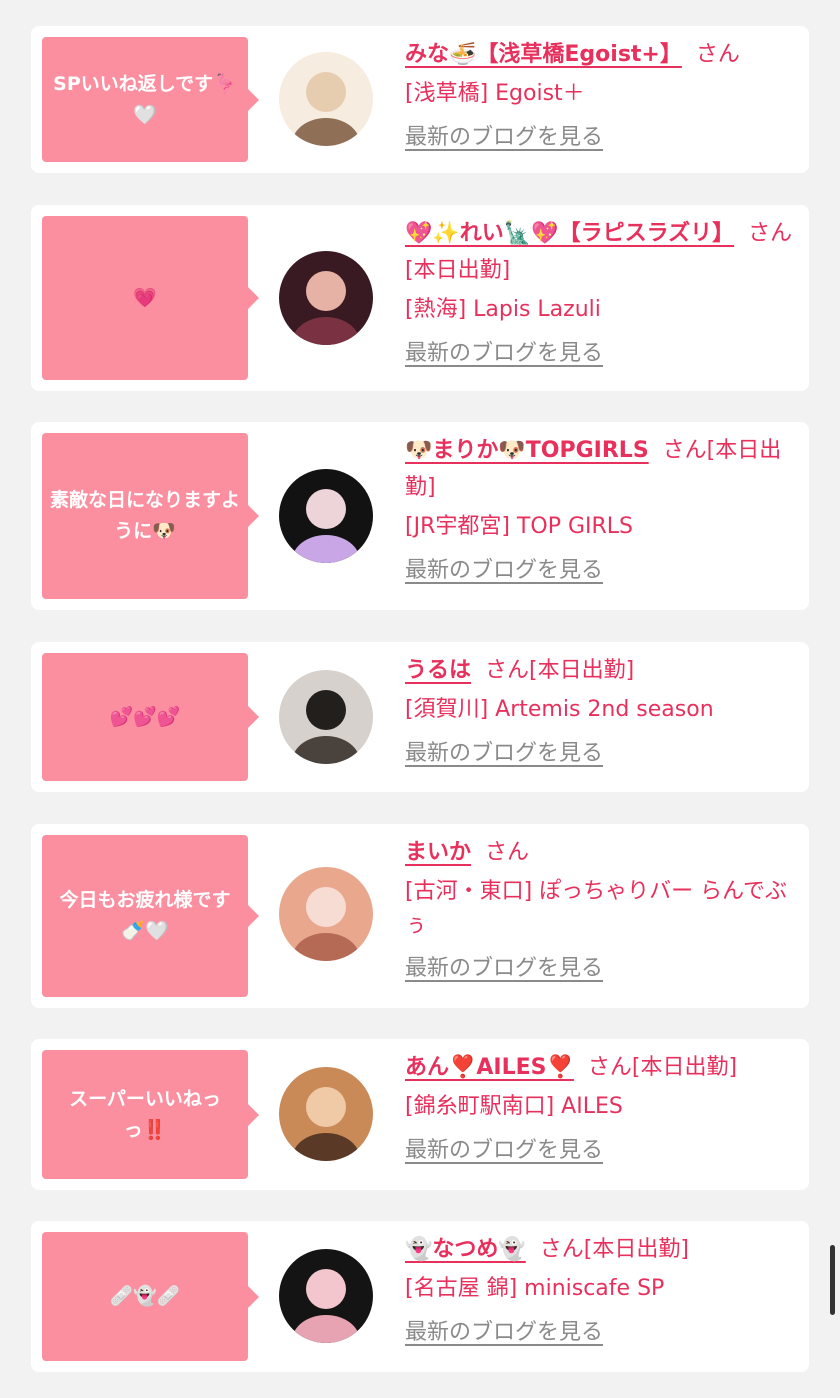 The height and width of the screenshot is (1398, 840). Describe the element at coordinates (535, 1288) in the screenshot. I see `shop-name: [名古屋 錦] miniscafe SP` at that location.